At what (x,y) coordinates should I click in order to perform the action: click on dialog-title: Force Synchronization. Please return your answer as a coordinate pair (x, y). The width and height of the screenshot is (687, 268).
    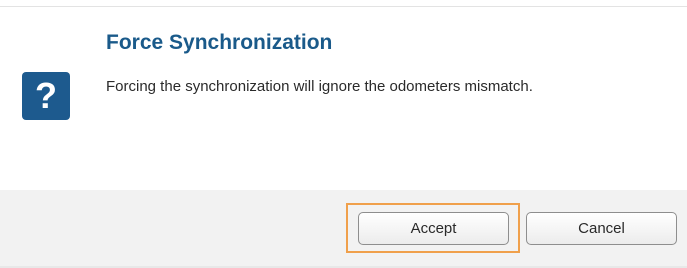
    Looking at the image, I should click on (219, 42).